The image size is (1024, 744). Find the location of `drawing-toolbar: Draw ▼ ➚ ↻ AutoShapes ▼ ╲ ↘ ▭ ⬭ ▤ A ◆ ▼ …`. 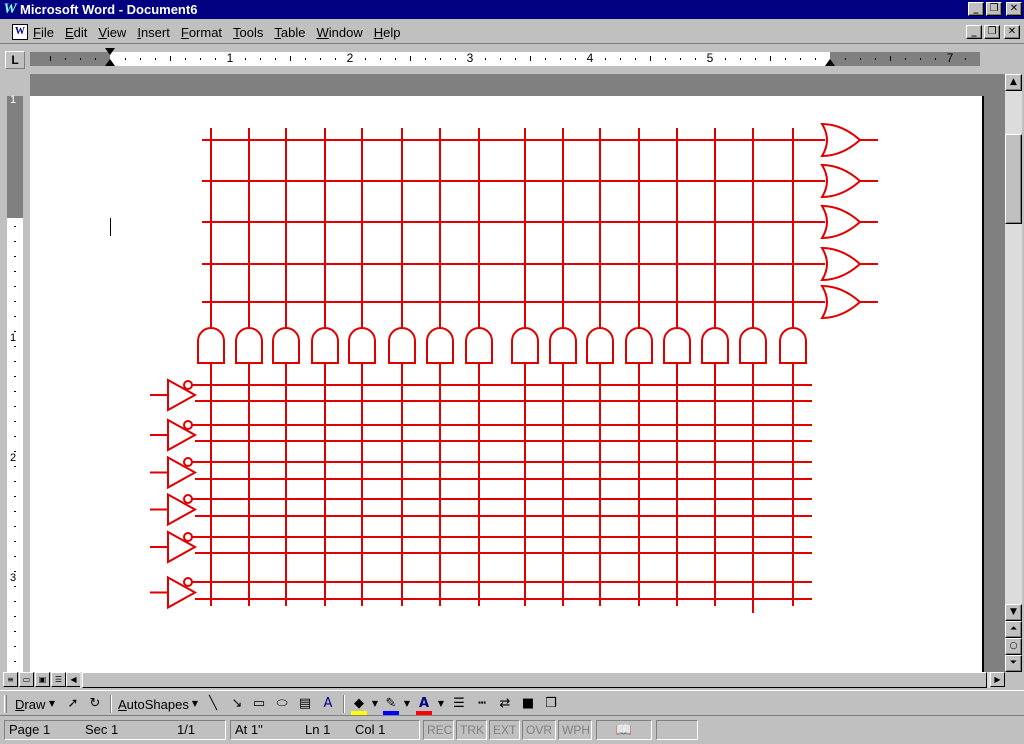

drawing-toolbar: Draw ▼ ➚ ↻ AutoShapes ▼ ╲ ↘ ▭ ⬭ ▤ A ◆ ▼ … is located at coordinates (512, 703).